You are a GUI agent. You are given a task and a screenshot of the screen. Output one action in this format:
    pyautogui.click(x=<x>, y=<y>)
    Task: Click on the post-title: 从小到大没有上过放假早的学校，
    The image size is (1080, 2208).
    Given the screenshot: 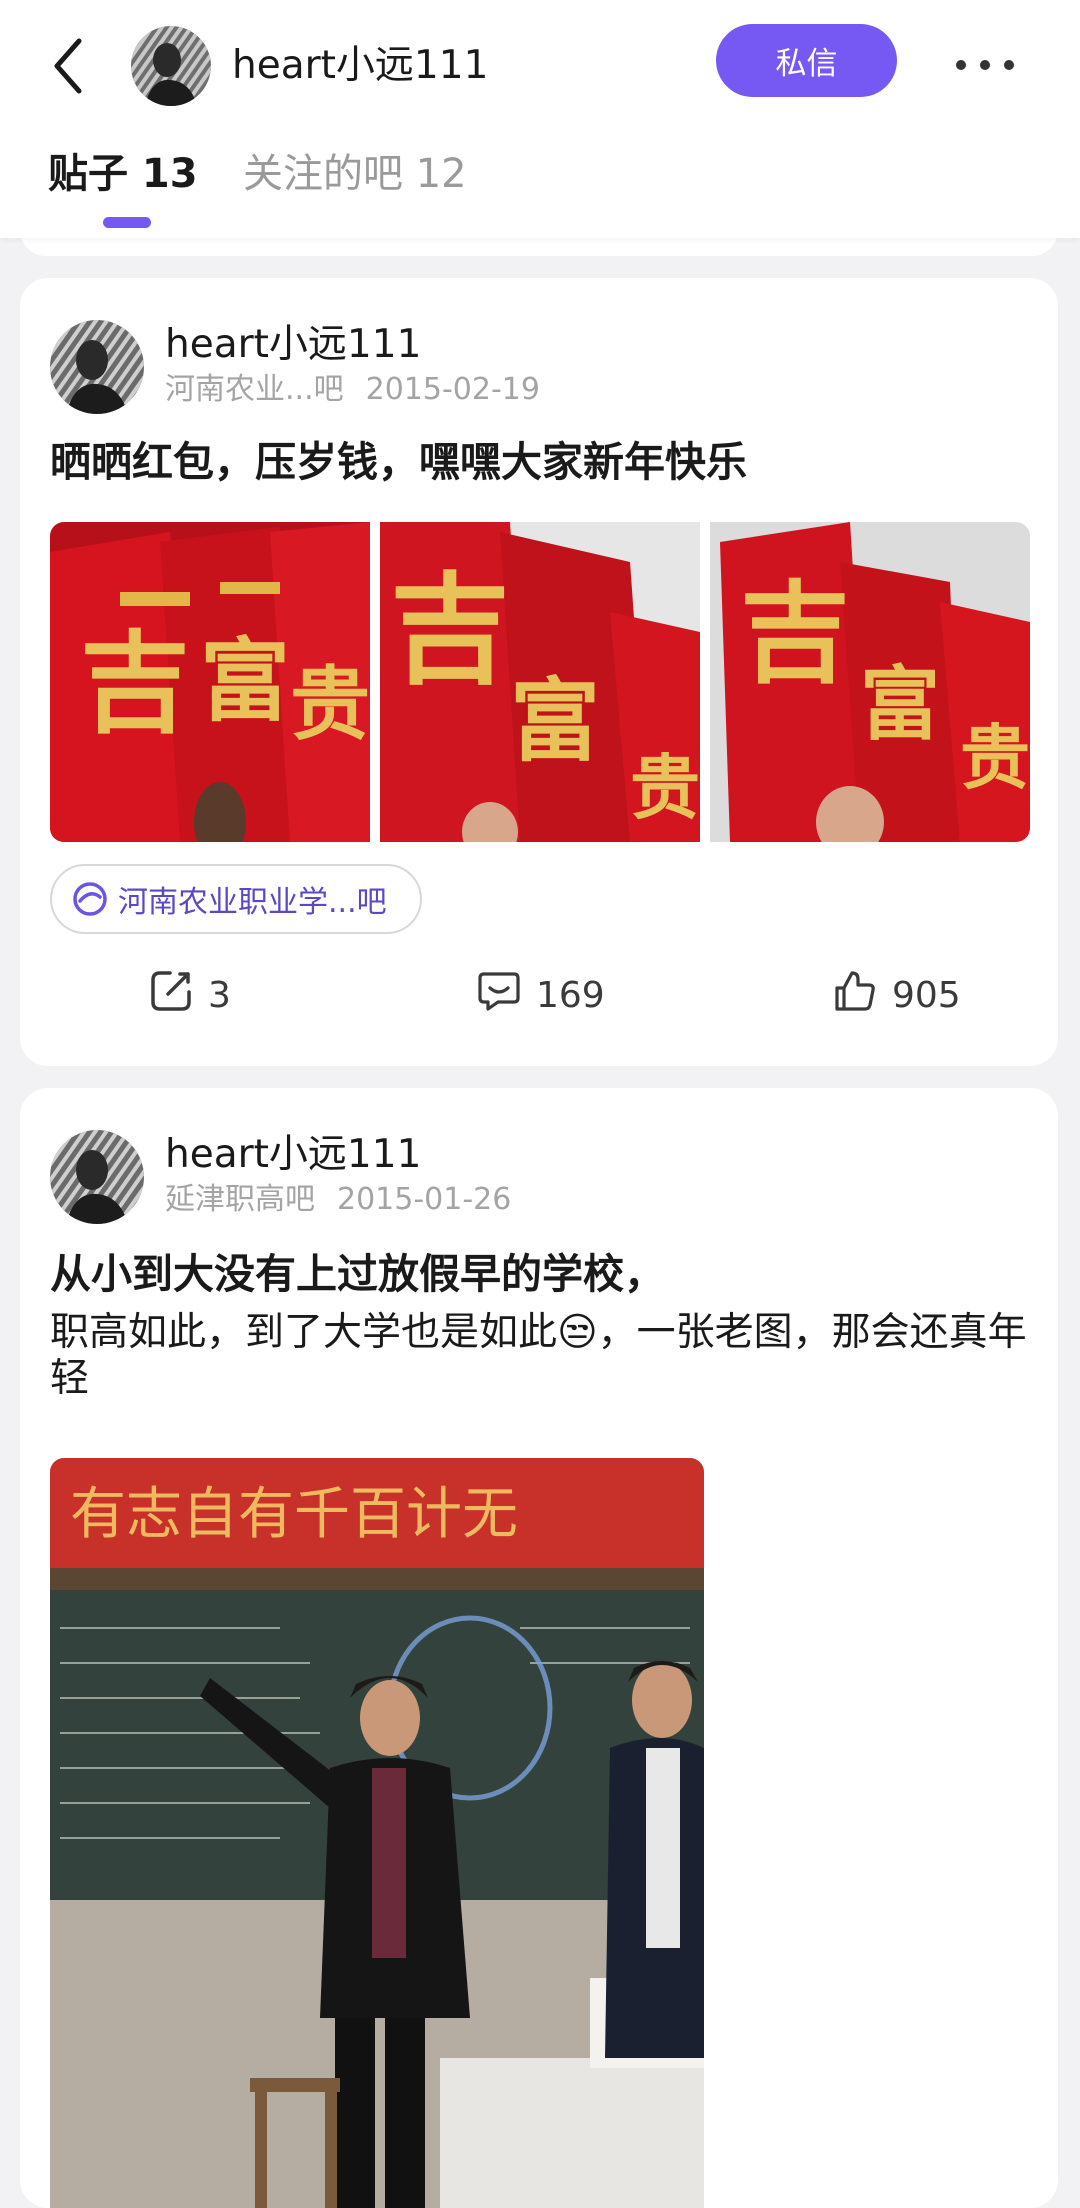 What is the action you would take?
    pyautogui.click(x=357, y=1274)
    